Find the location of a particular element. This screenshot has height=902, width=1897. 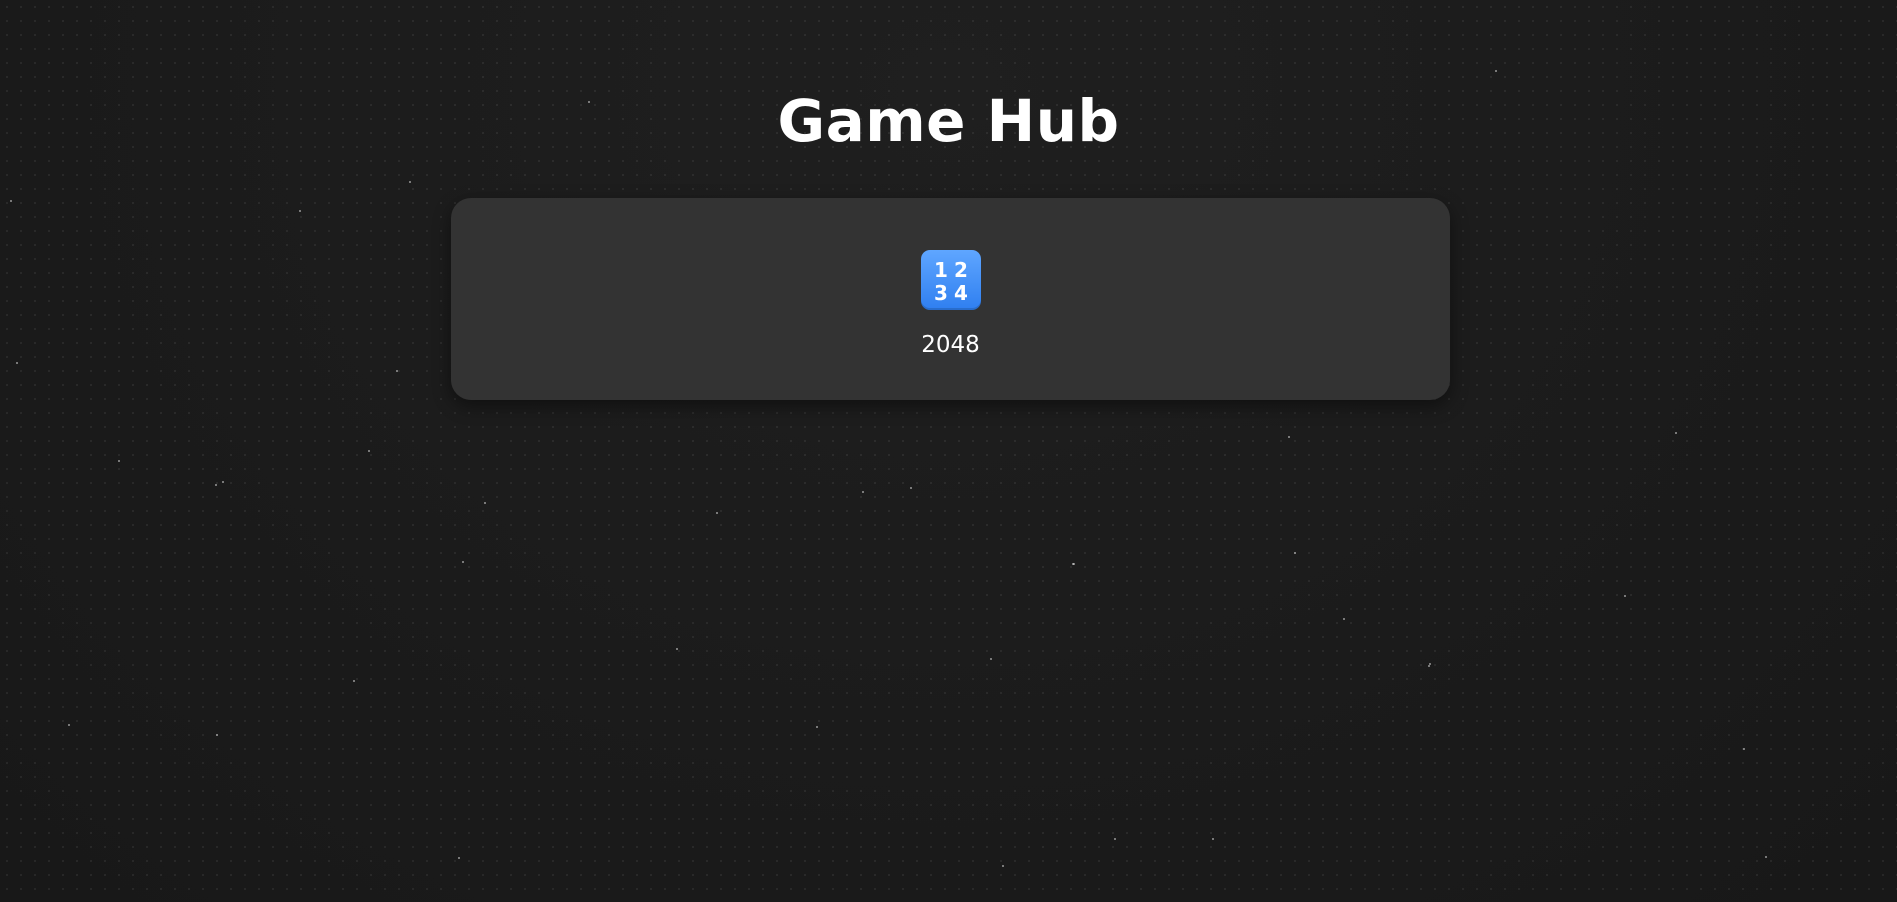

games-panel: 1 2 3 4 2048 is located at coordinates (950, 299).